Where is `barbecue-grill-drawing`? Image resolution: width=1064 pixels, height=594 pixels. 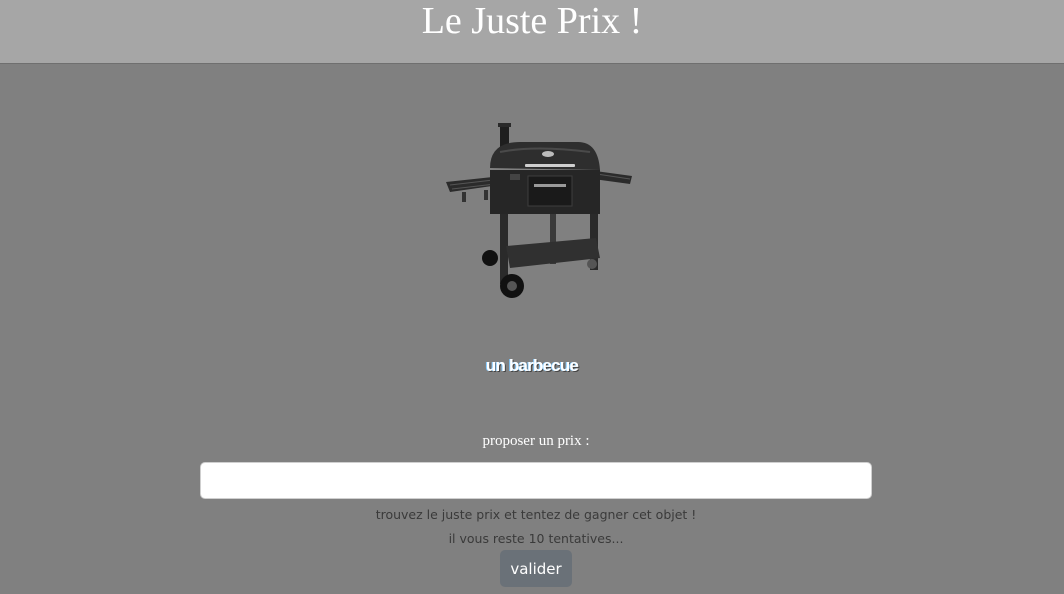
barbecue-grill-drawing is located at coordinates (539, 210).